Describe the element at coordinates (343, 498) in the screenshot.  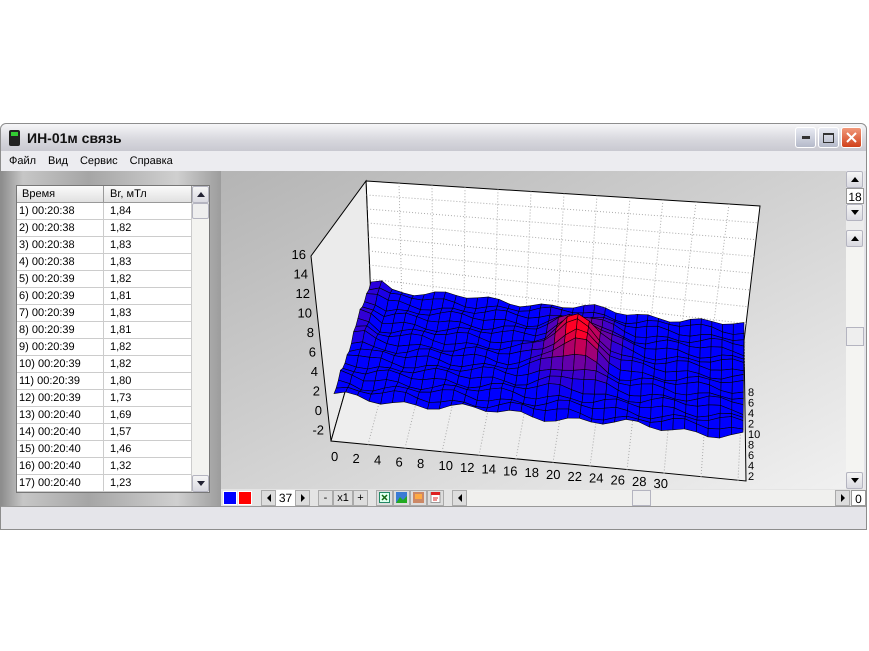
I see `zoom-button: x1` at that location.